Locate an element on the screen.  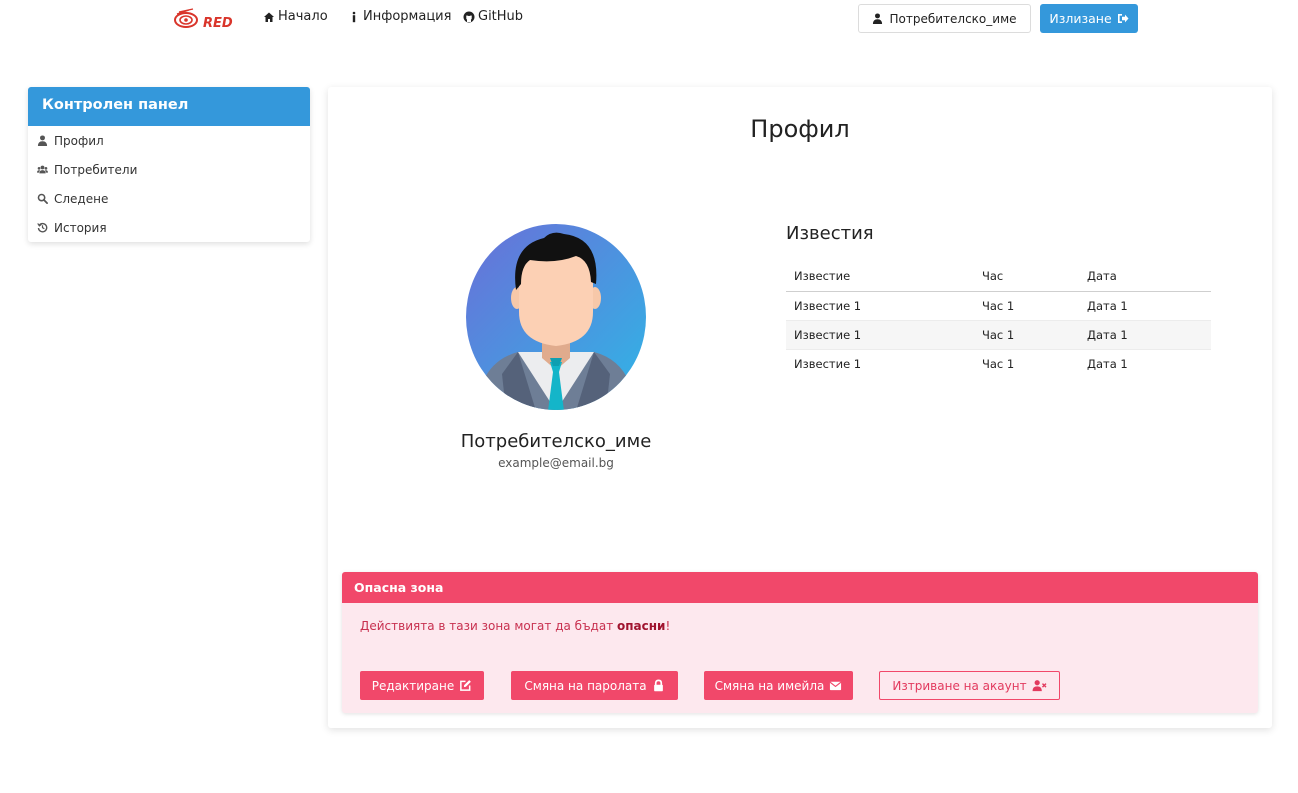
profile-username: Потребителско_име is located at coordinates (556, 441).